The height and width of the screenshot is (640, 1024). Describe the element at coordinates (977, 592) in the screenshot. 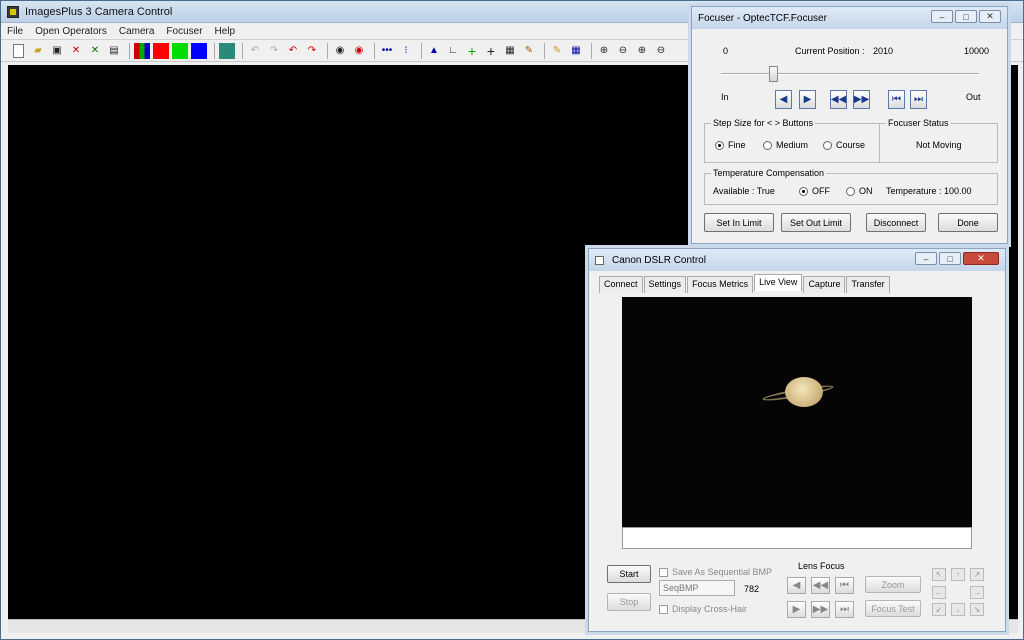

I see `arrow-right-icon: →` at that location.